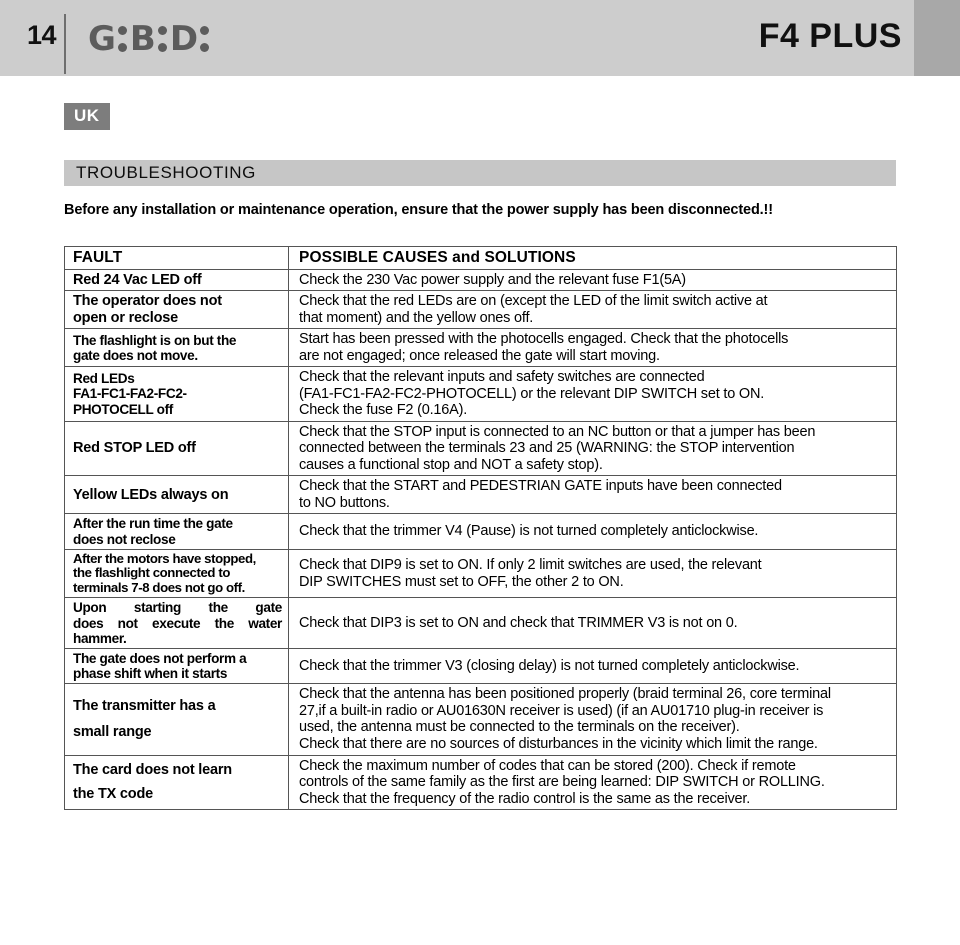 This screenshot has width=960, height=945. I want to click on brand-letter-d: D, so click(183, 39).